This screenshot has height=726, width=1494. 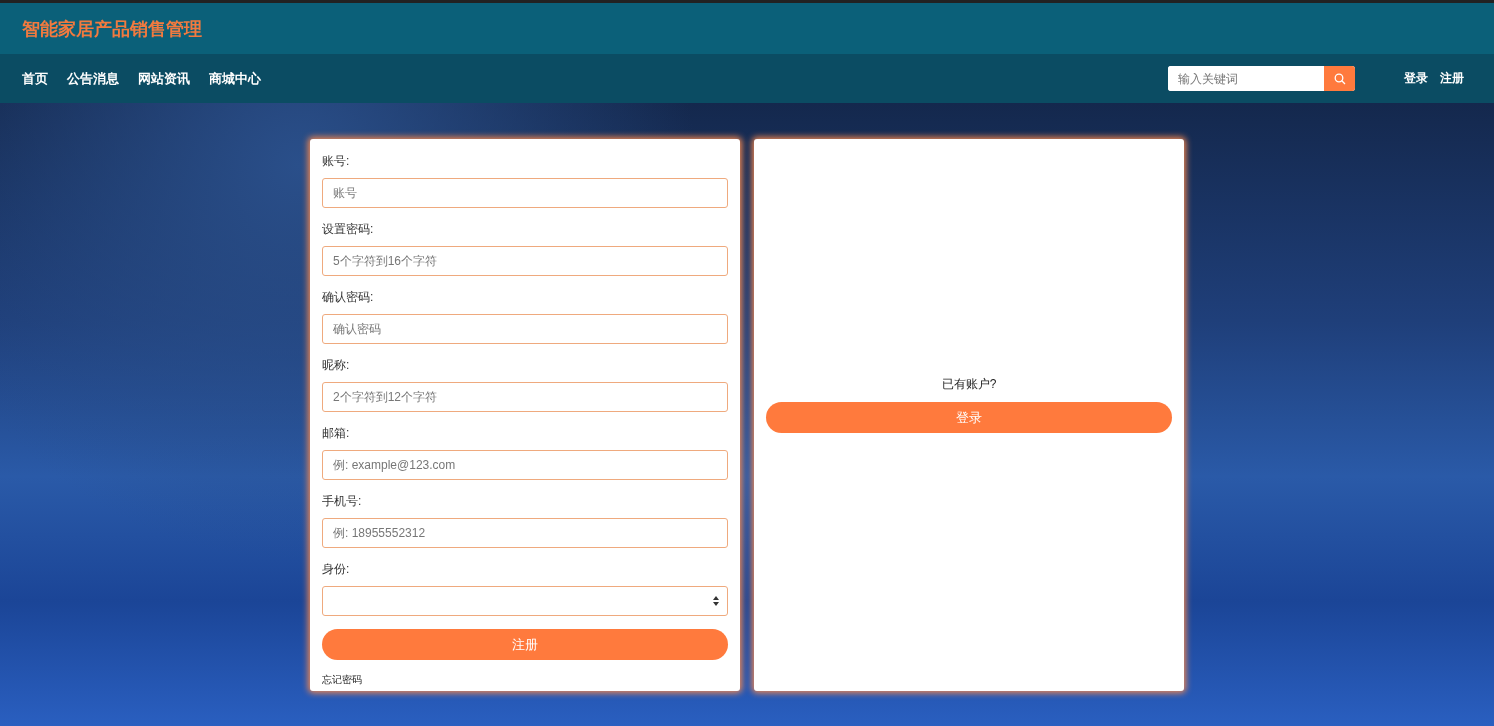 What do you see at coordinates (1452, 78) in the screenshot?
I see `header-link: 注册` at bounding box center [1452, 78].